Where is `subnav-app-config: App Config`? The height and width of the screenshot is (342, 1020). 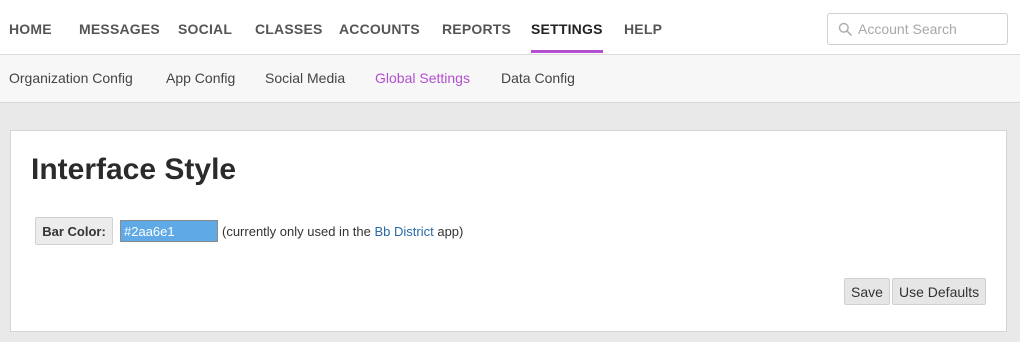
subnav-app-config: App Config is located at coordinates (200, 78).